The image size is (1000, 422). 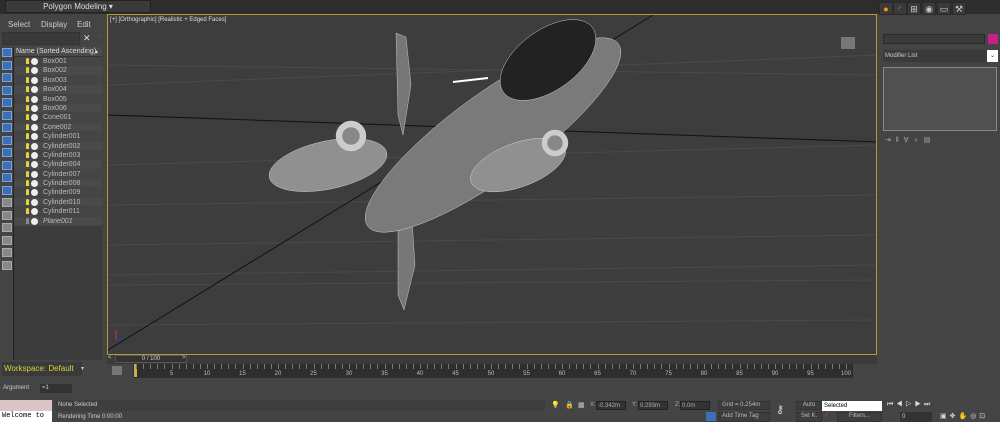 What do you see at coordinates (992, 56) in the screenshot?
I see `chevron-down-icon: ⌄` at bounding box center [992, 56].